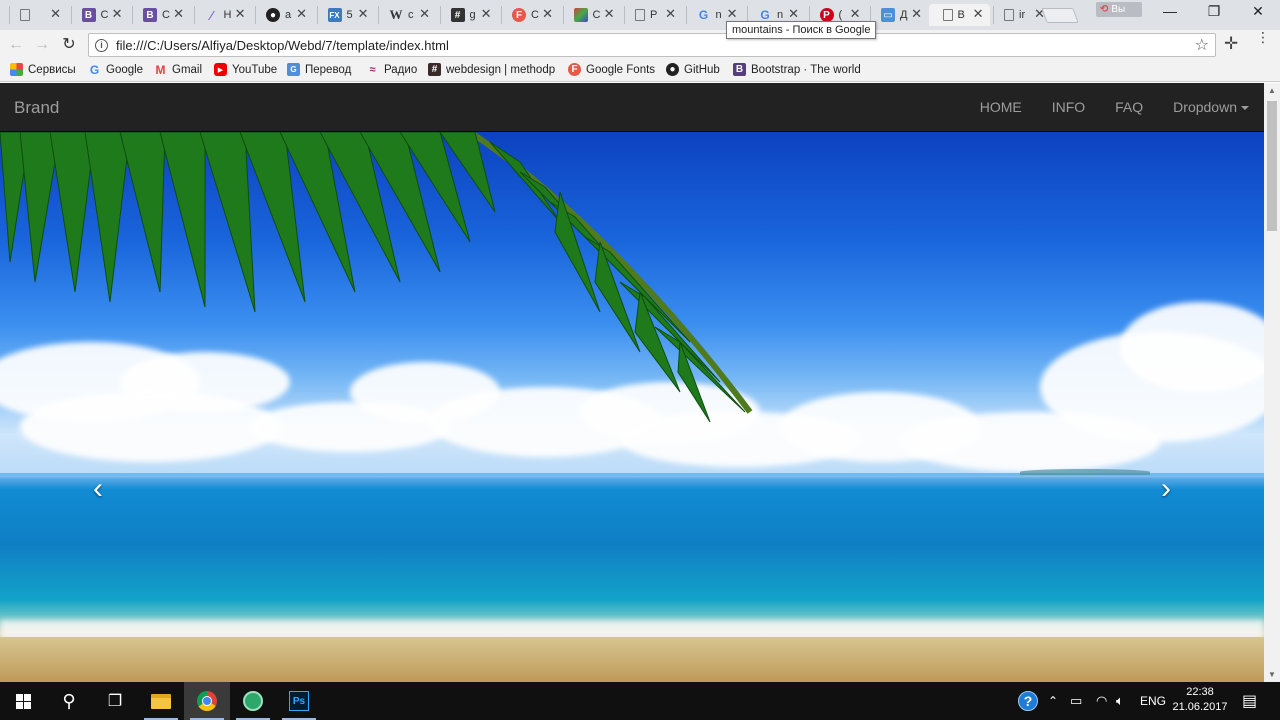 The width and height of the screenshot is (1280, 720). What do you see at coordinates (1200, 692) in the screenshot?
I see `clock-time: 22:38` at bounding box center [1200, 692].